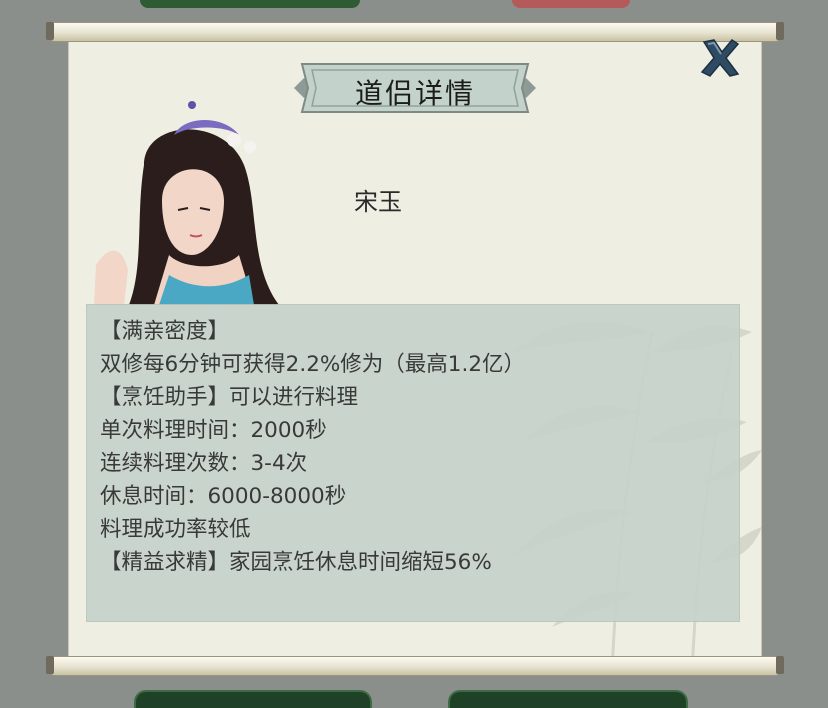  What do you see at coordinates (165, 331) in the screenshot?
I see `detail-line: 【满亲密度】` at bounding box center [165, 331].